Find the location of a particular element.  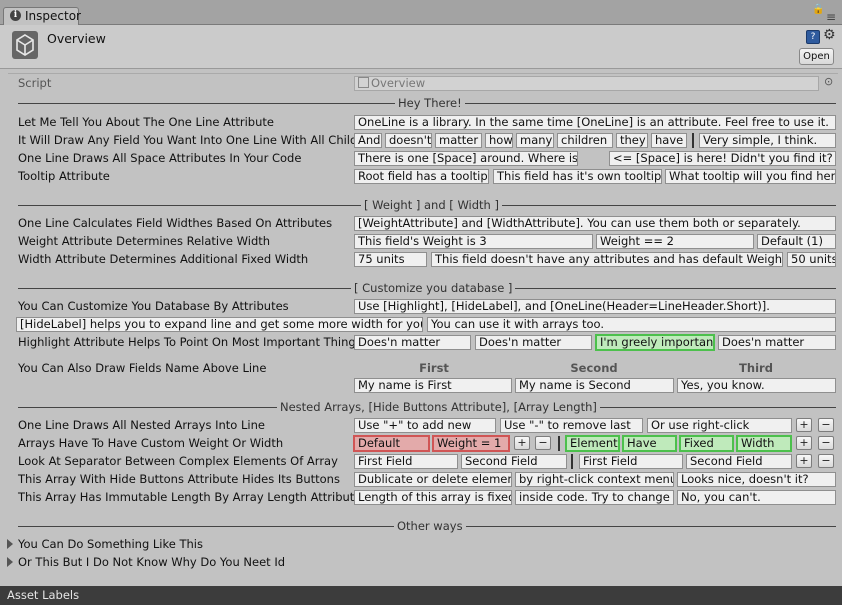

highlighted-field: Width is located at coordinates (764, 443).